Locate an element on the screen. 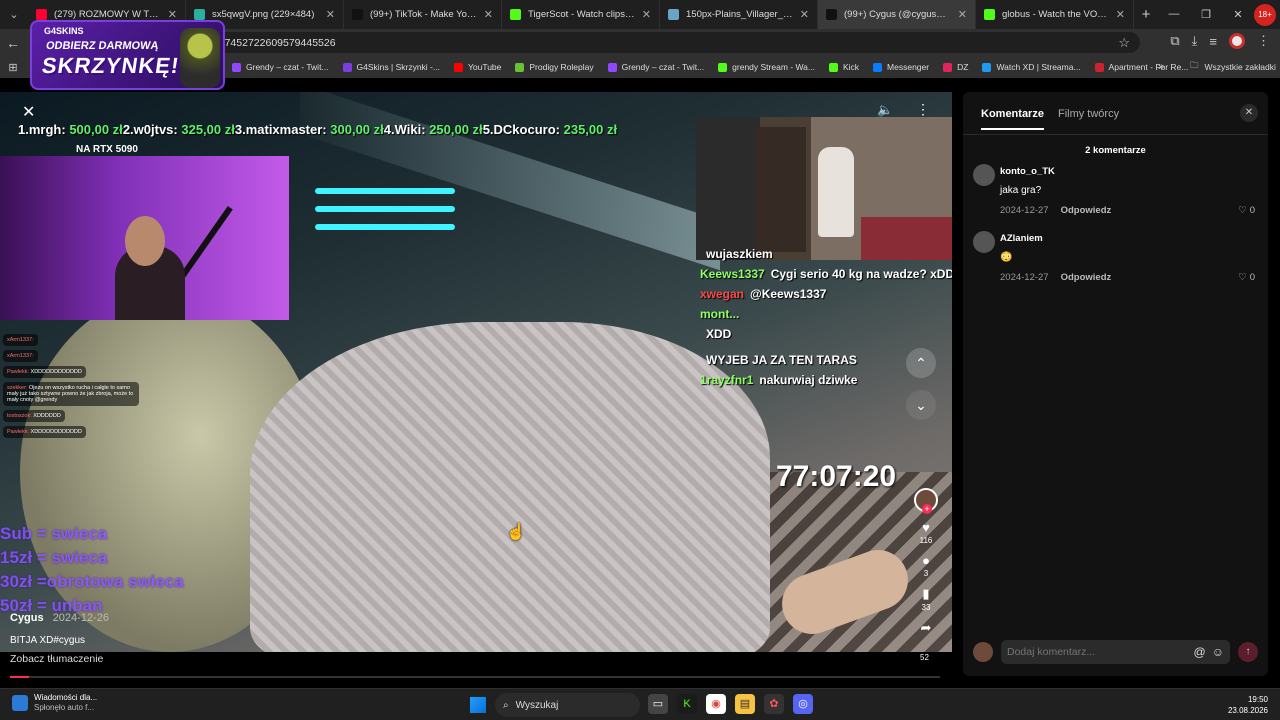 This screenshot has width=1280, height=720. bookmarks-overflow-icon: » is located at coordinates (1161, 67).